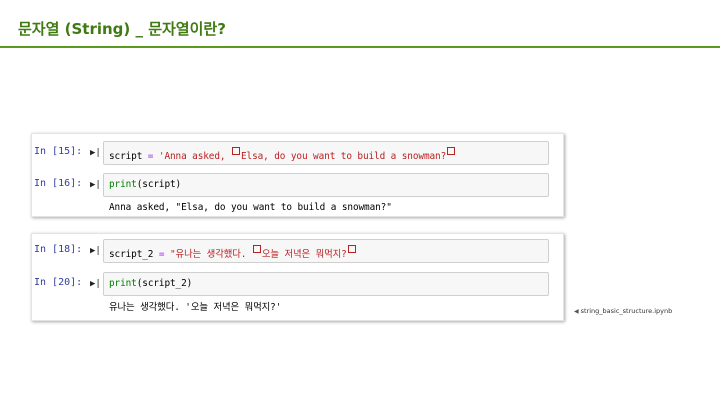 This screenshot has width=720, height=405. I want to click on code-cell: In [16]: ▶​| print(script), so click(297, 185).